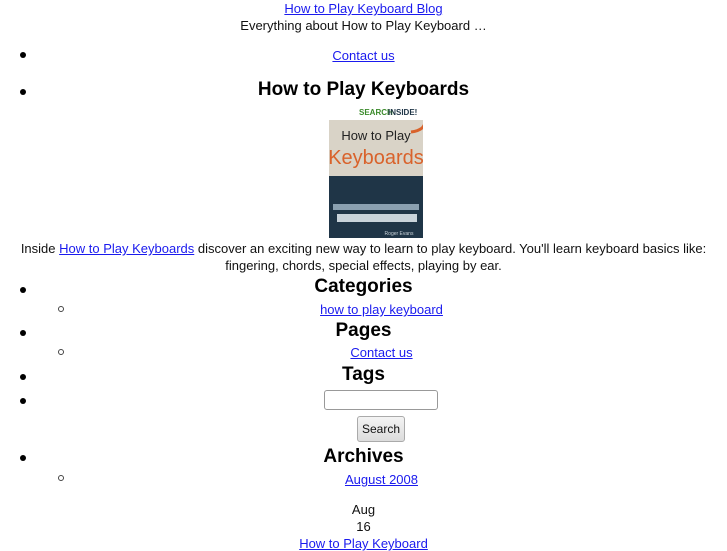 This screenshot has width=727, height=551. Describe the element at coordinates (381, 429) in the screenshot. I see `search-button: Search` at that location.